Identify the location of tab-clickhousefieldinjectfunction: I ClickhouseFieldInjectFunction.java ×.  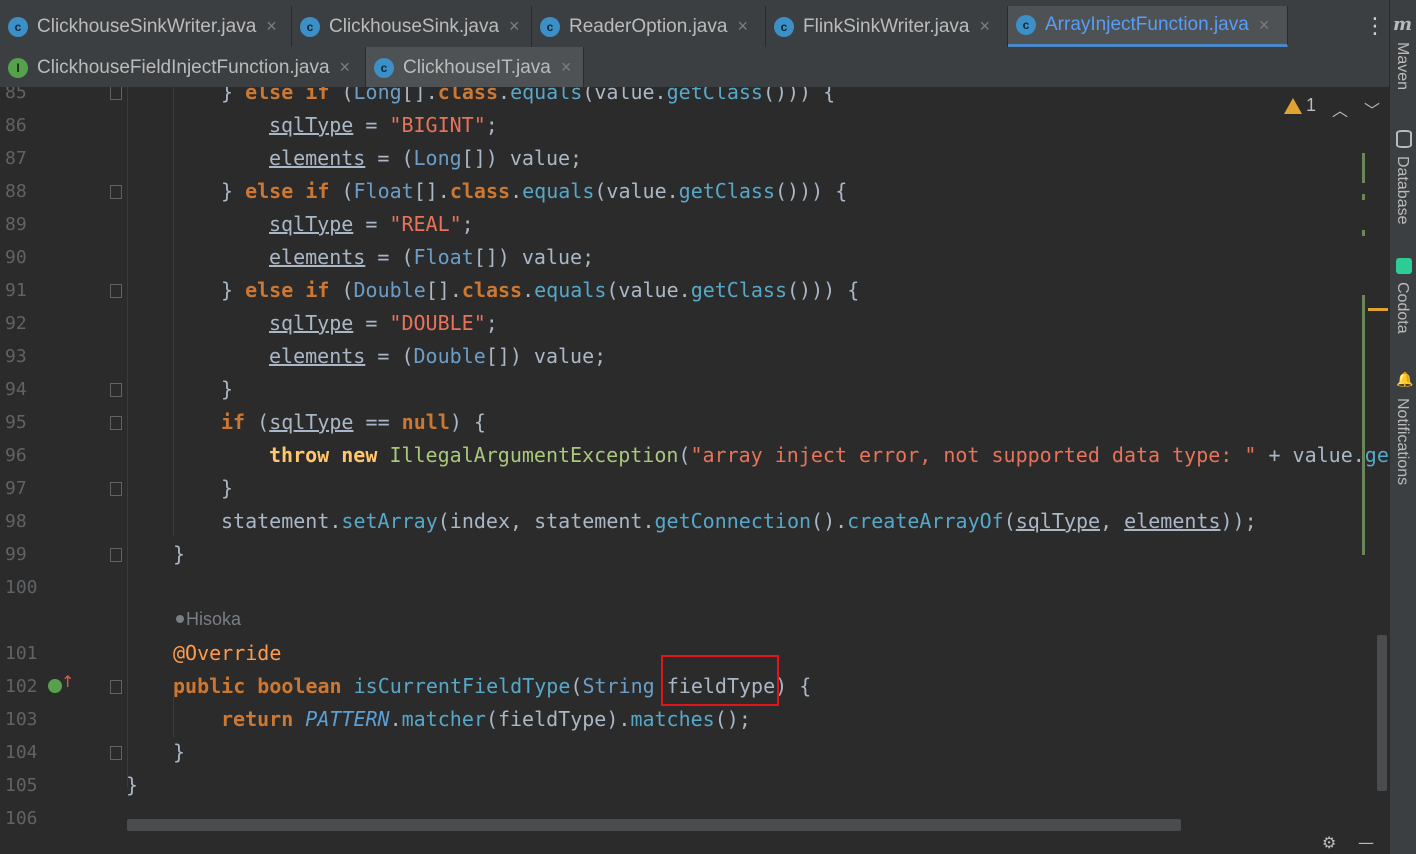
(183, 67).